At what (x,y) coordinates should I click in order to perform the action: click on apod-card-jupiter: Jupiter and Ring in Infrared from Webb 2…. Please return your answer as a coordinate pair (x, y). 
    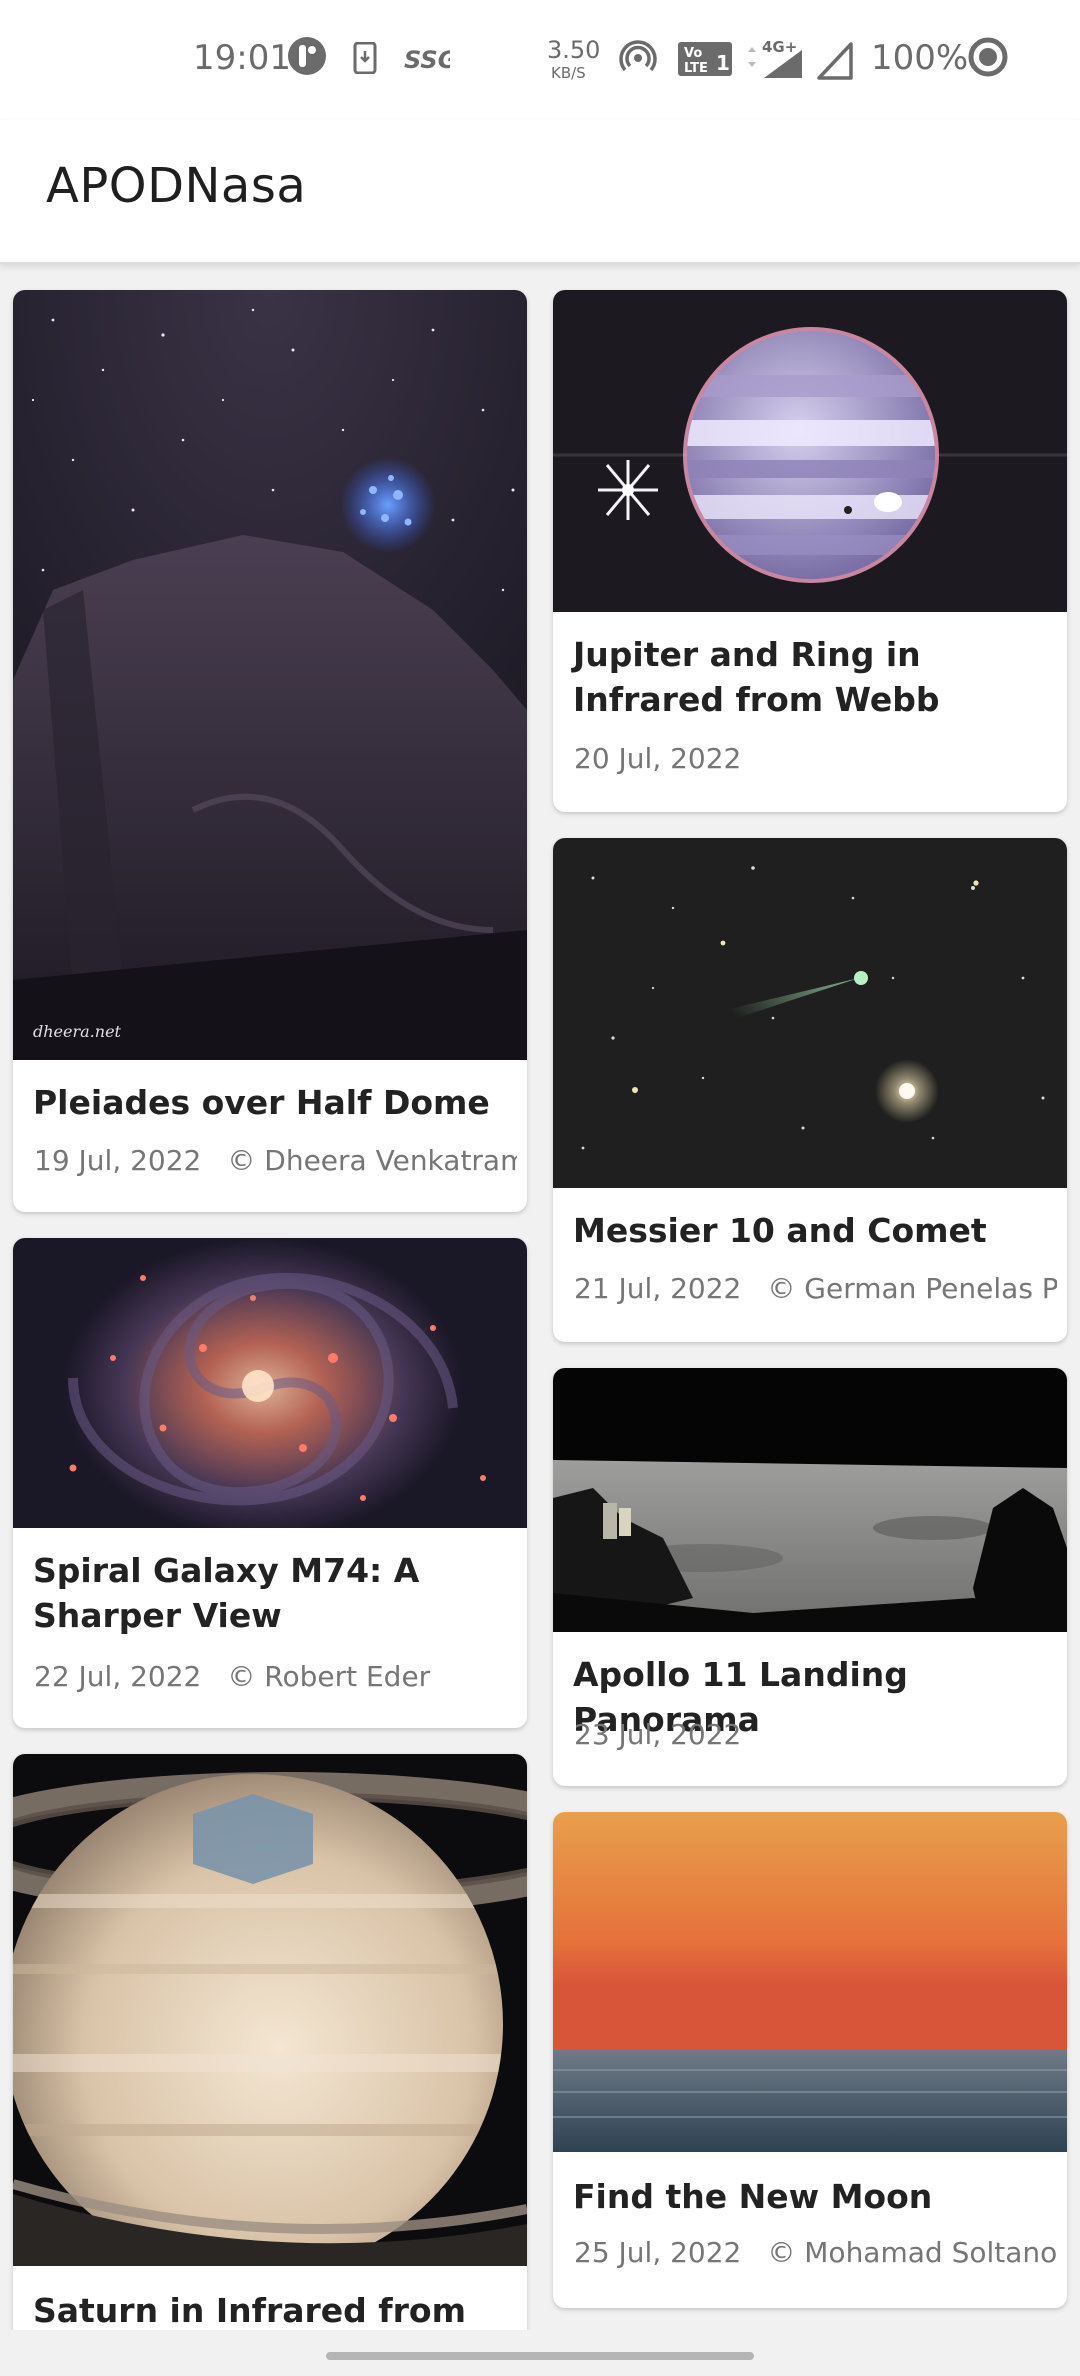
    Looking at the image, I should click on (810, 551).